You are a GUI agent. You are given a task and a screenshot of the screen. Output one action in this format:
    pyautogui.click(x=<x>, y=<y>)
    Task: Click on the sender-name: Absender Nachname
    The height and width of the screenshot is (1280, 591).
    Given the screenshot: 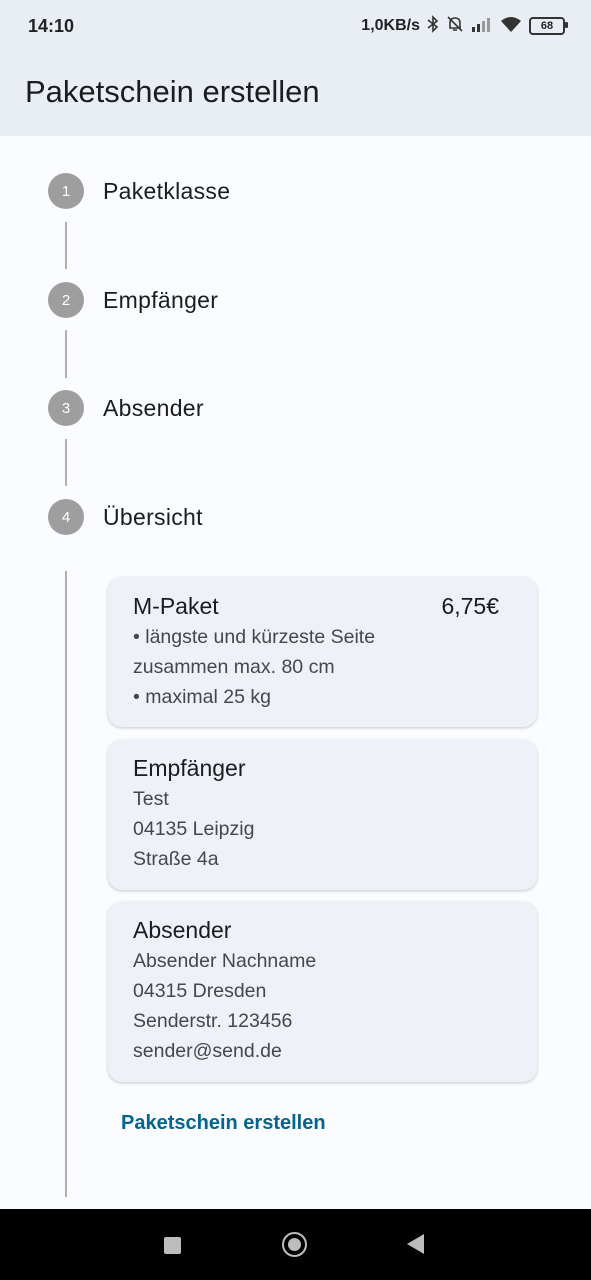 What is the action you would take?
    pyautogui.click(x=225, y=961)
    